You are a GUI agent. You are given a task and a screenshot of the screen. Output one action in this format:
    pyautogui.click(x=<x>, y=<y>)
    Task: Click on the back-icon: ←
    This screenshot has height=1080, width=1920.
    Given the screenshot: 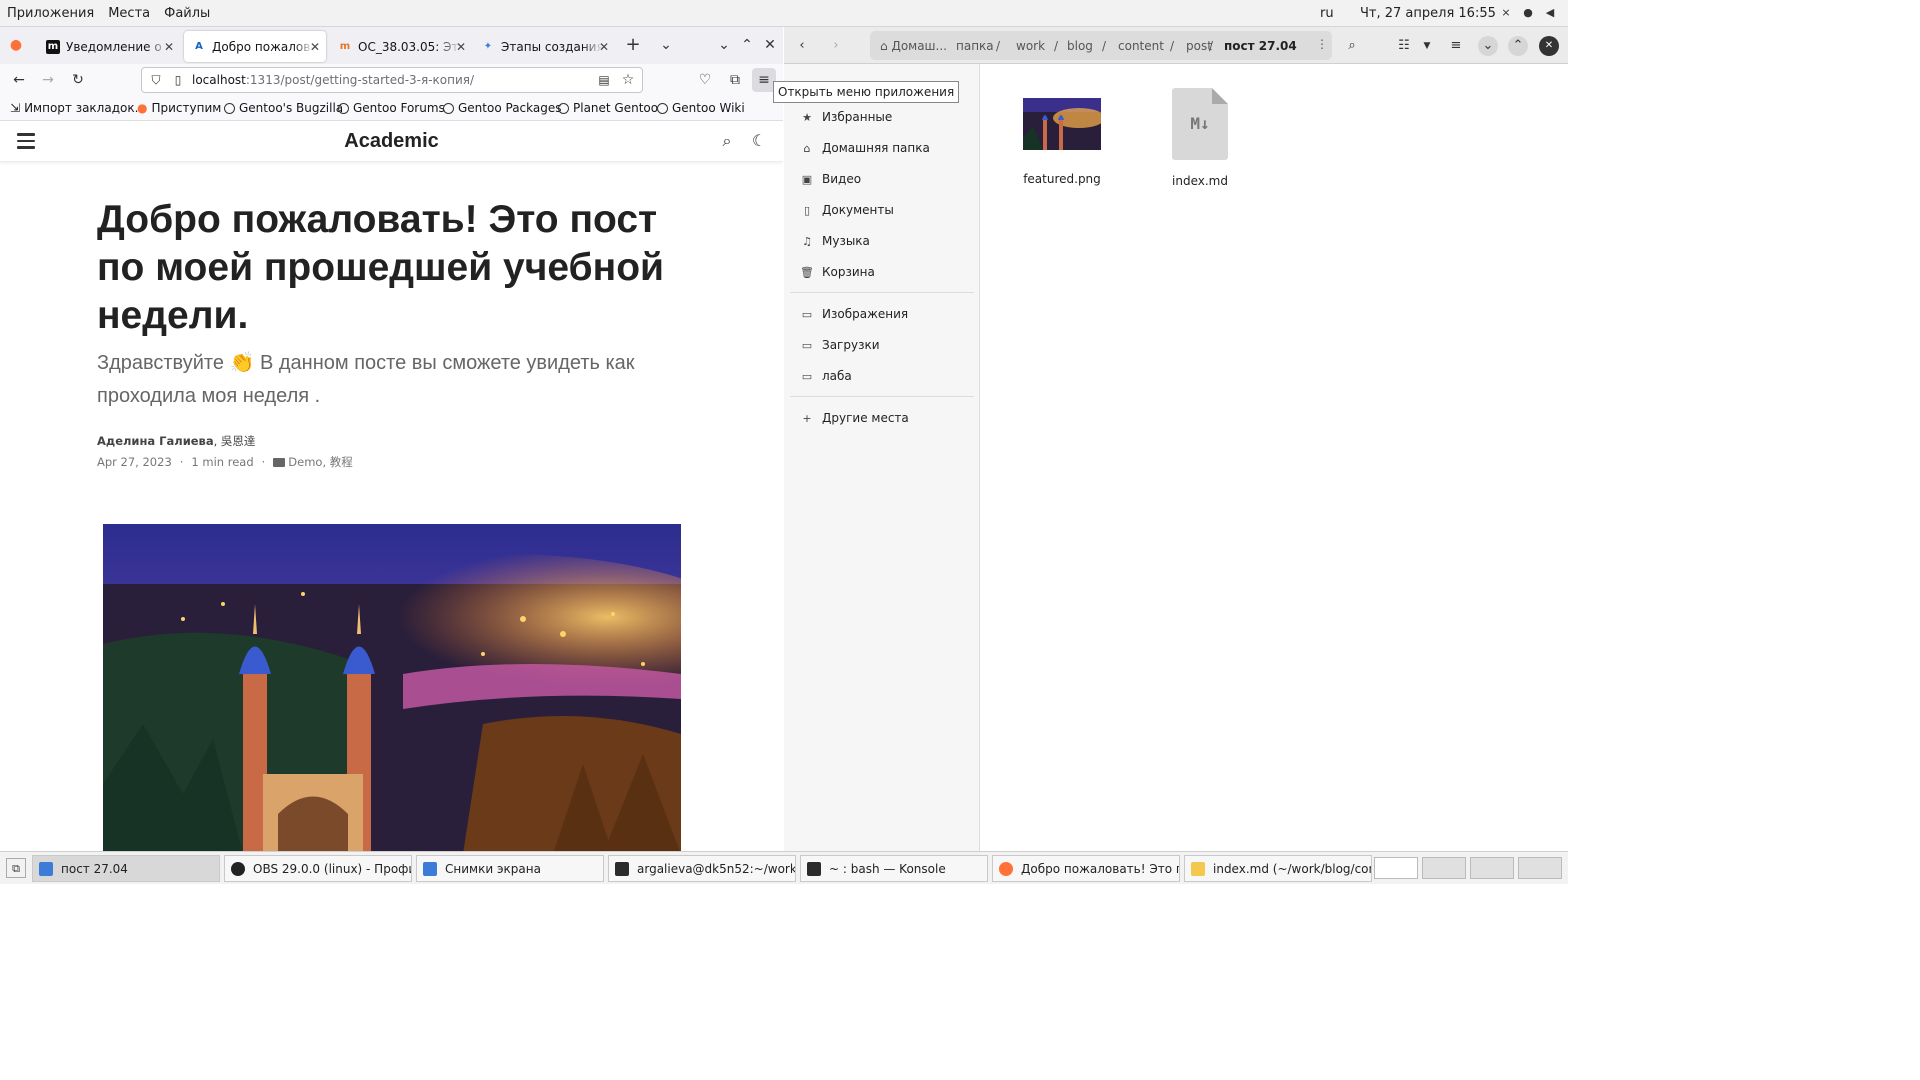 What is the action you would take?
    pyautogui.click(x=19, y=80)
    